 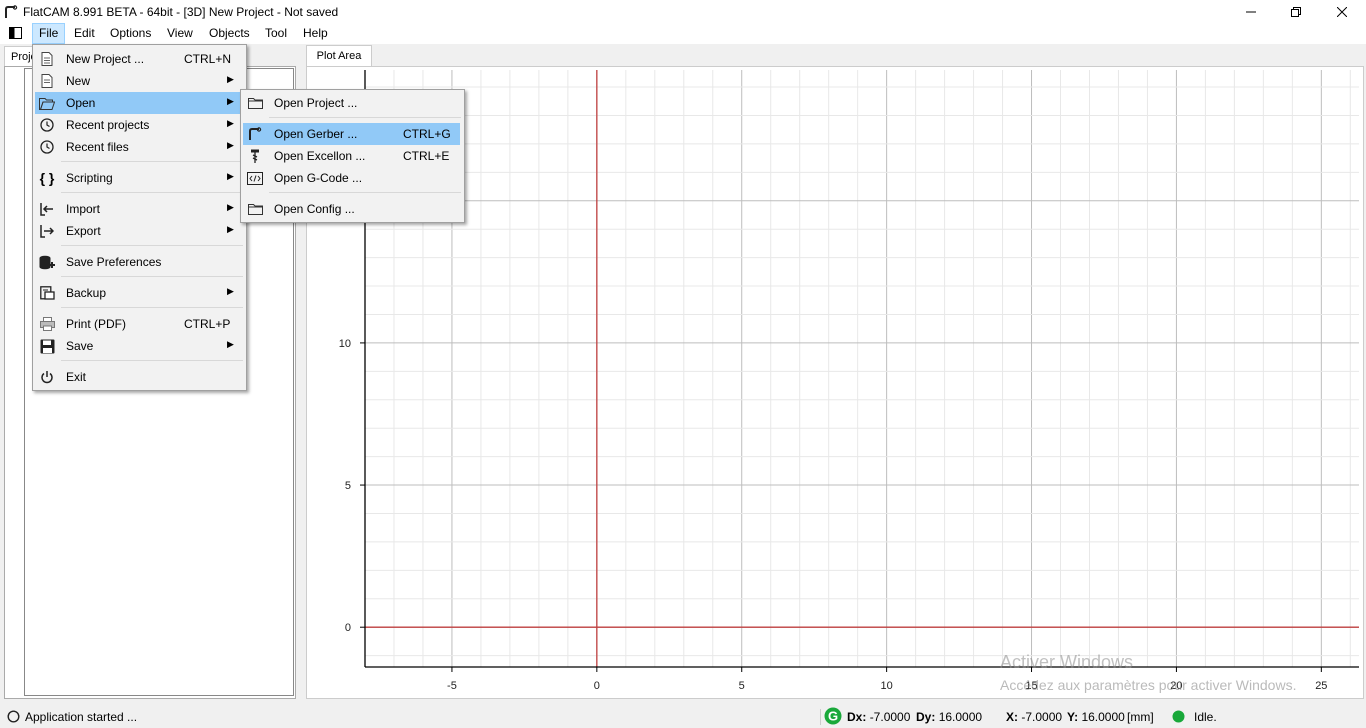 What do you see at coordinates (139, 377) in the screenshot?
I see `menu-item-exit: Exit` at bounding box center [139, 377].